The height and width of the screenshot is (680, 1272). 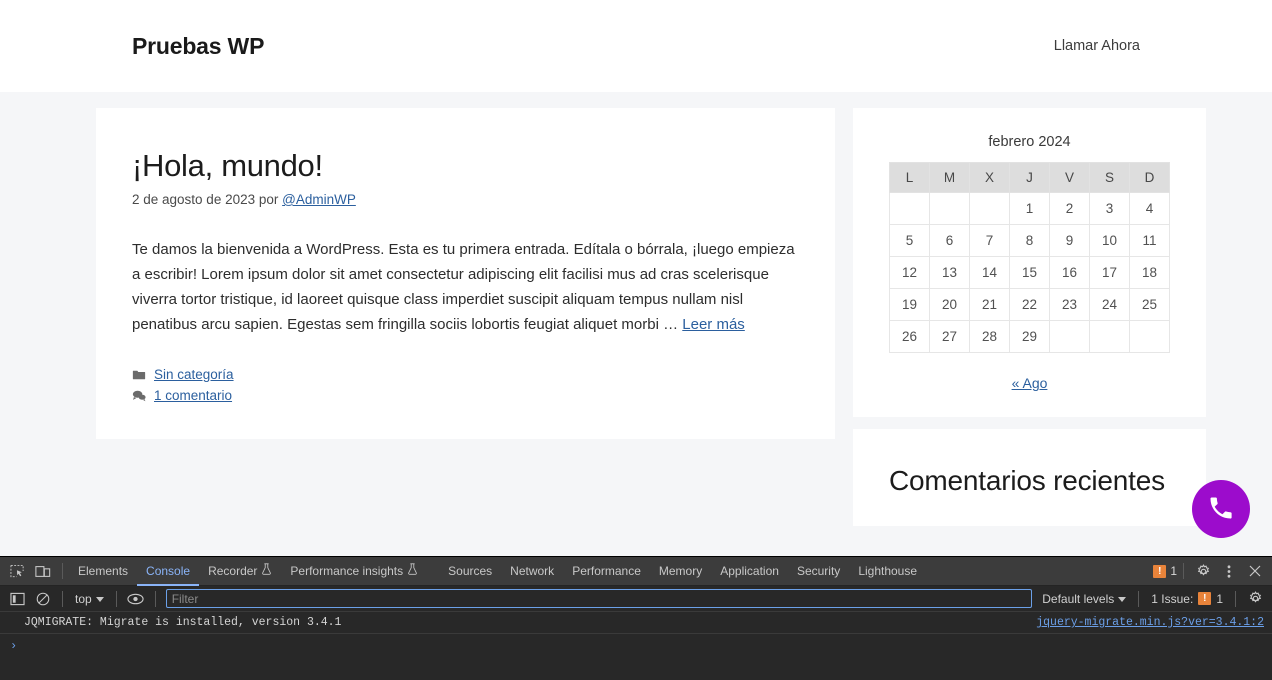 I want to click on devtools-tab-recorder: Recorder, so click(x=240, y=571).